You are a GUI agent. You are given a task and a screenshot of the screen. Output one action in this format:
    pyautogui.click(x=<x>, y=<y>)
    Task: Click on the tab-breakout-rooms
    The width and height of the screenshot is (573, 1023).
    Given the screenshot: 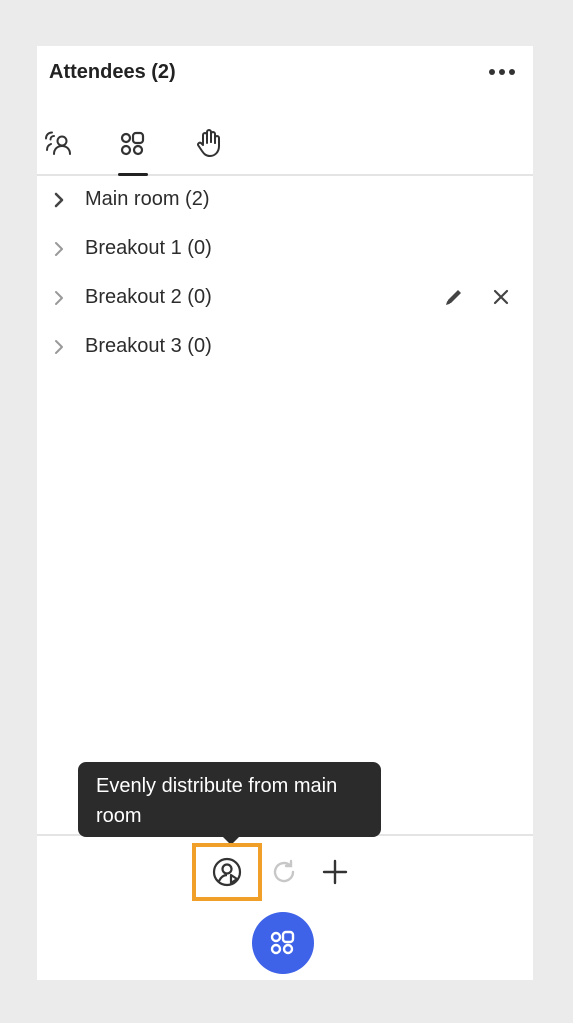 What is the action you would take?
    pyautogui.click(x=133, y=151)
    